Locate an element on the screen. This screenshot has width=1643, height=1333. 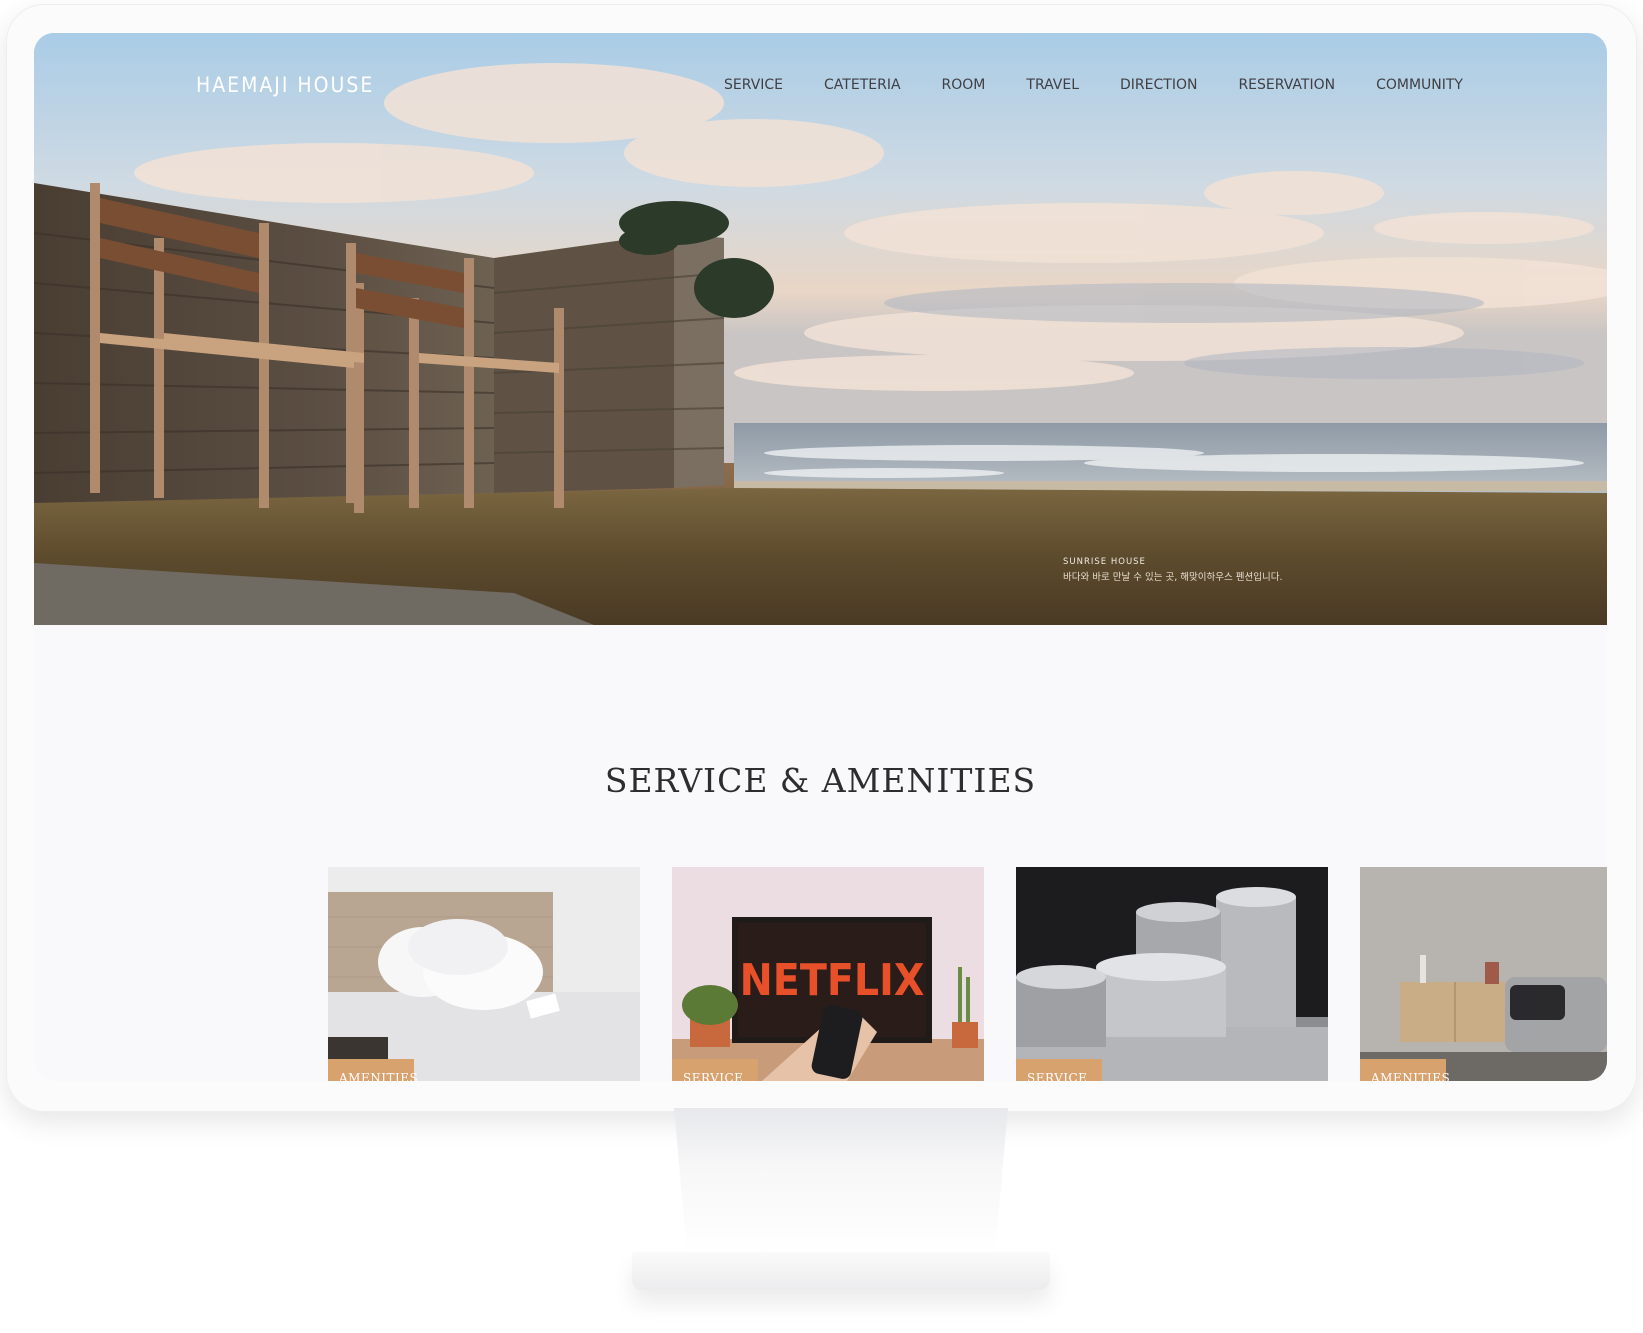
monitor-stand is located at coordinates (841, 1182).